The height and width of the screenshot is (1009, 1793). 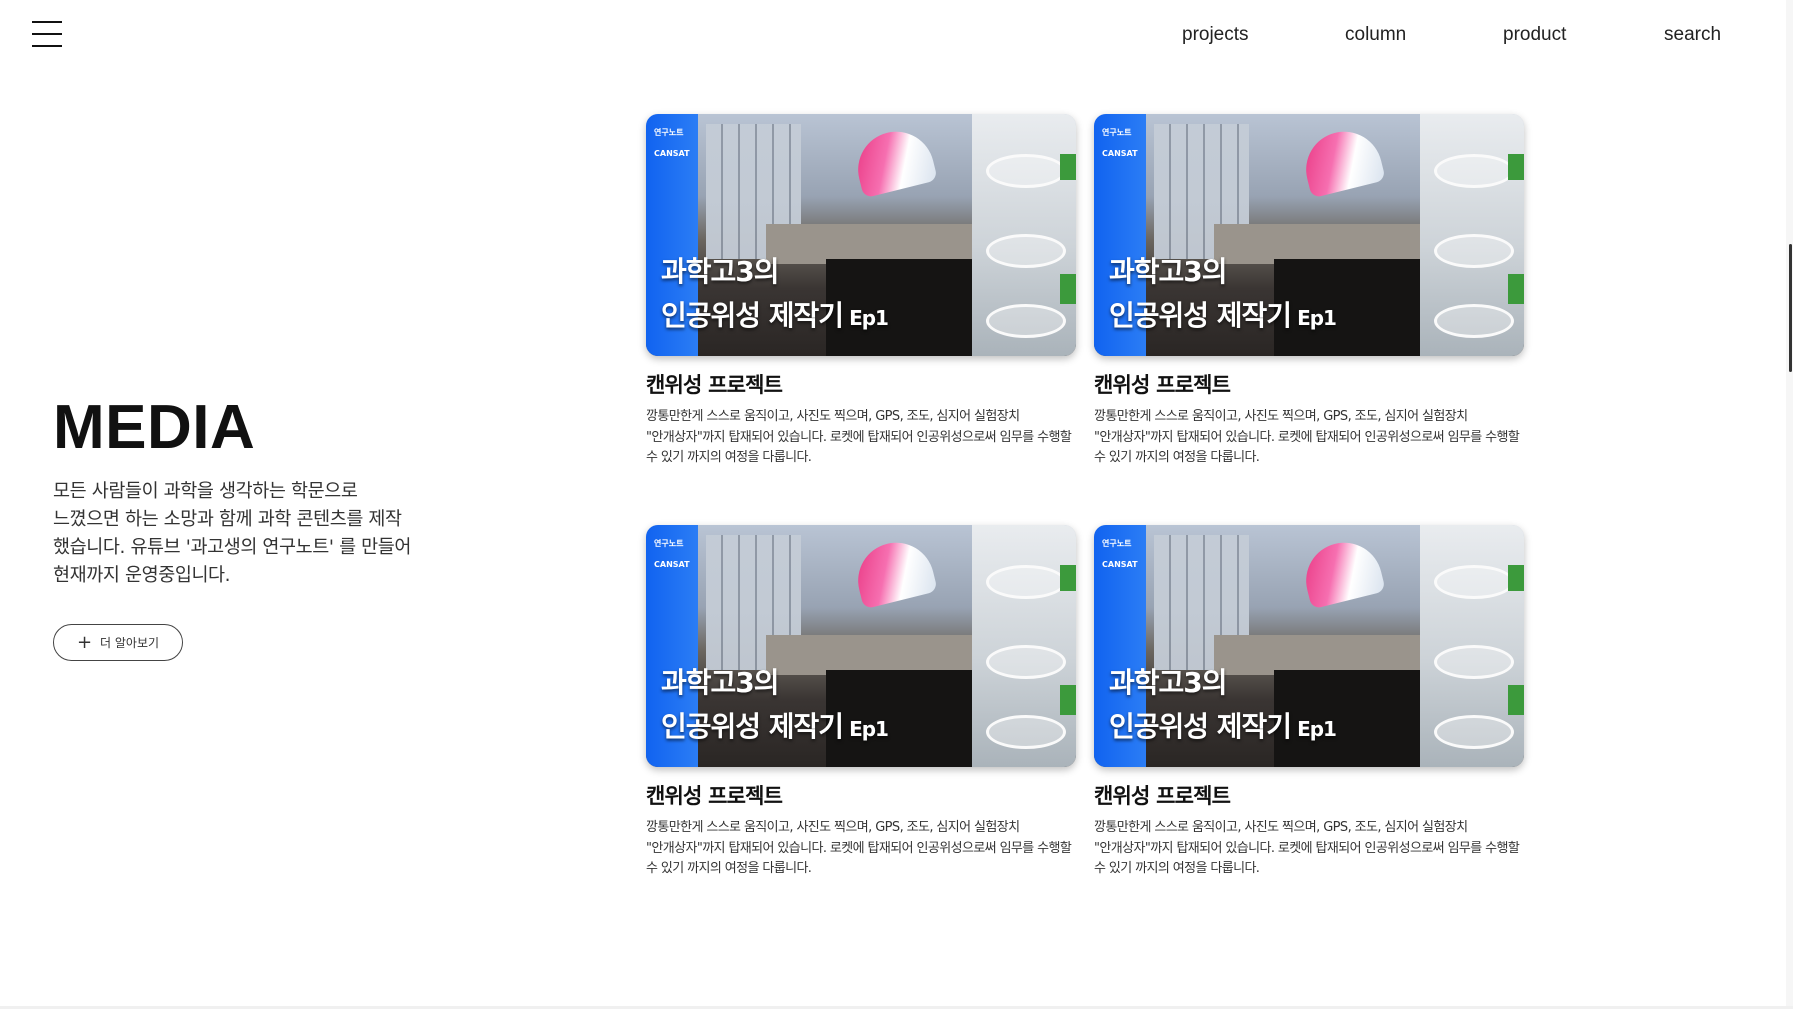 I want to click on hamburger-menu-icon, so click(x=47, y=34).